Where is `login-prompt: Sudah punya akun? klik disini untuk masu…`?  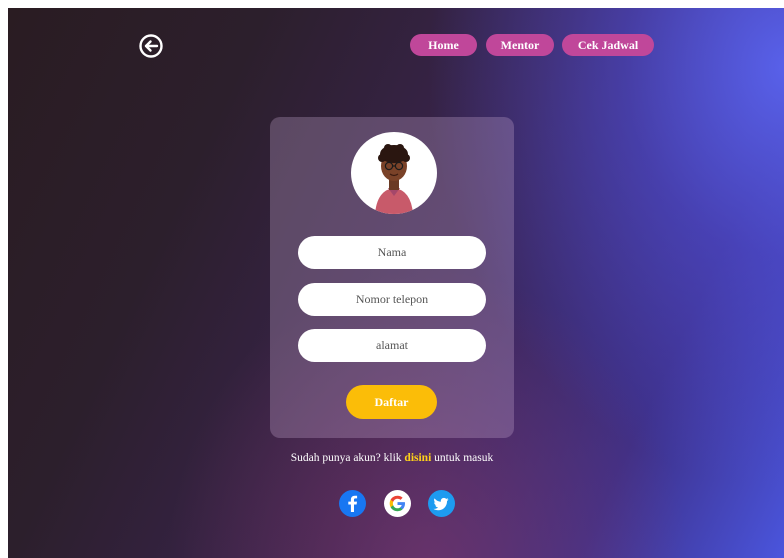 login-prompt: Sudah punya akun? klik disini untuk masu… is located at coordinates (392, 458).